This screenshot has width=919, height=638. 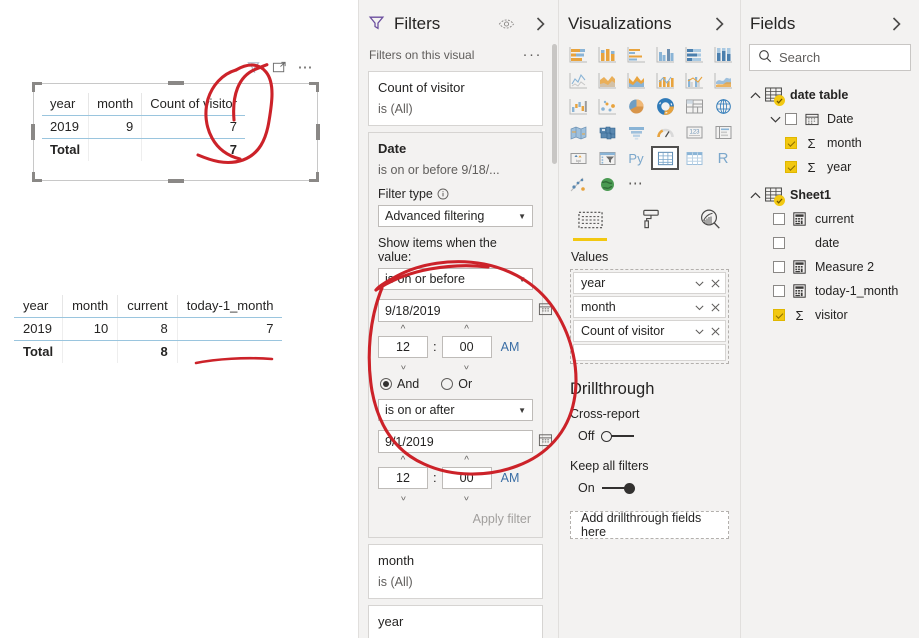 I want to click on viz-icon-slicer, so click(x=607, y=158).